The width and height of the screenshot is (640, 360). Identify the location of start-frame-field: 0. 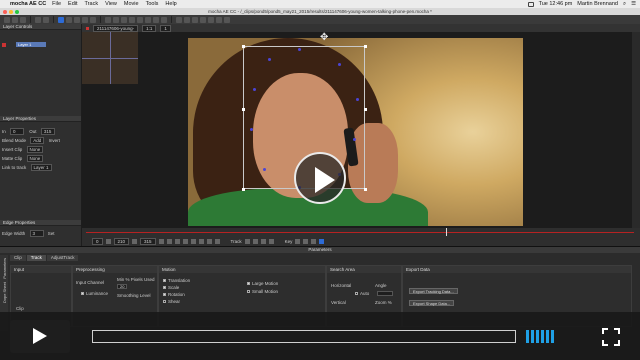
(97, 241).